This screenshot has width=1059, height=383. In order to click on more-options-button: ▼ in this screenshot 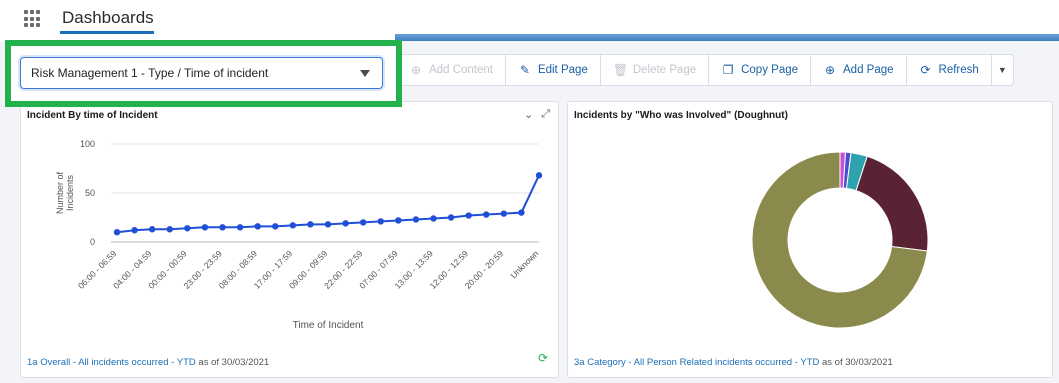, I will do `click(1002, 70)`.